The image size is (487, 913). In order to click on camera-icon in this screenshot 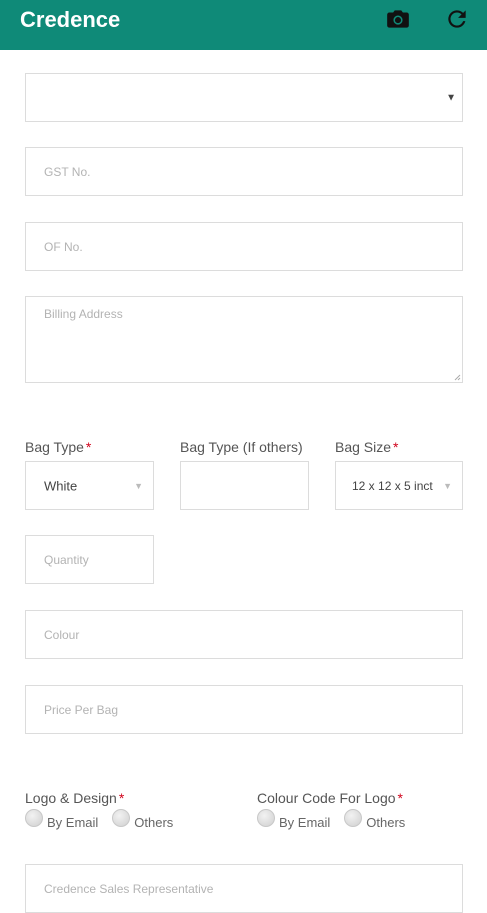, I will do `click(398, 19)`.